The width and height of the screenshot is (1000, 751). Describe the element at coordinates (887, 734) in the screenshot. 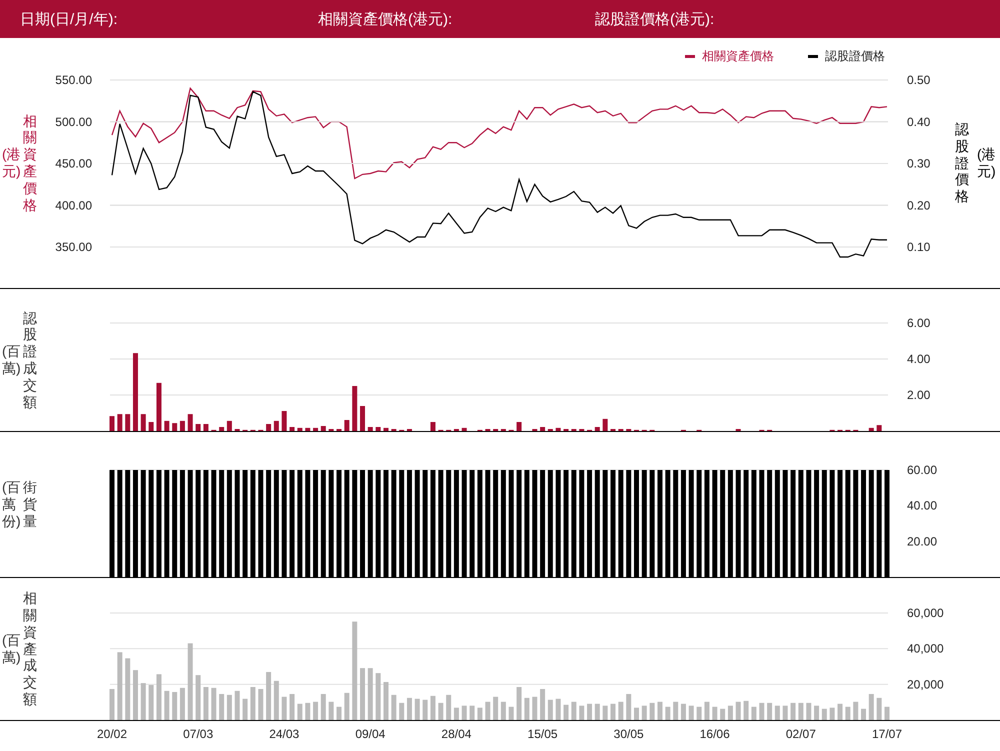

I see `date-label: 17/07` at that location.